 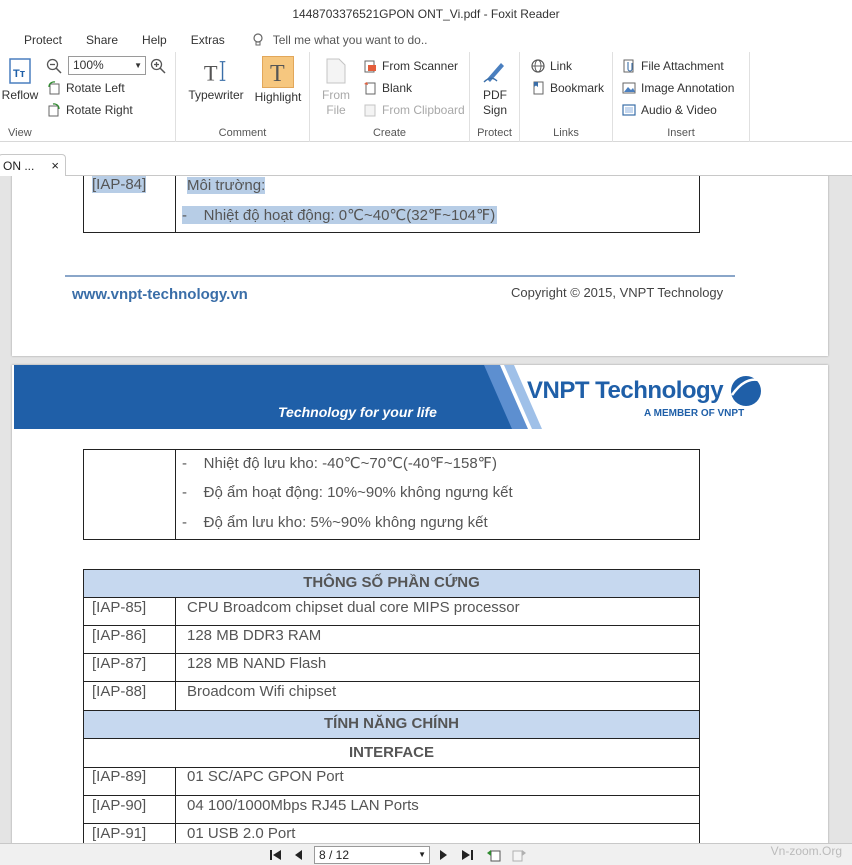 What do you see at coordinates (160, 294) in the screenshot?
I see `footer-website-link: www.vnpt-technology.vn` at bounding box center [160, 294].